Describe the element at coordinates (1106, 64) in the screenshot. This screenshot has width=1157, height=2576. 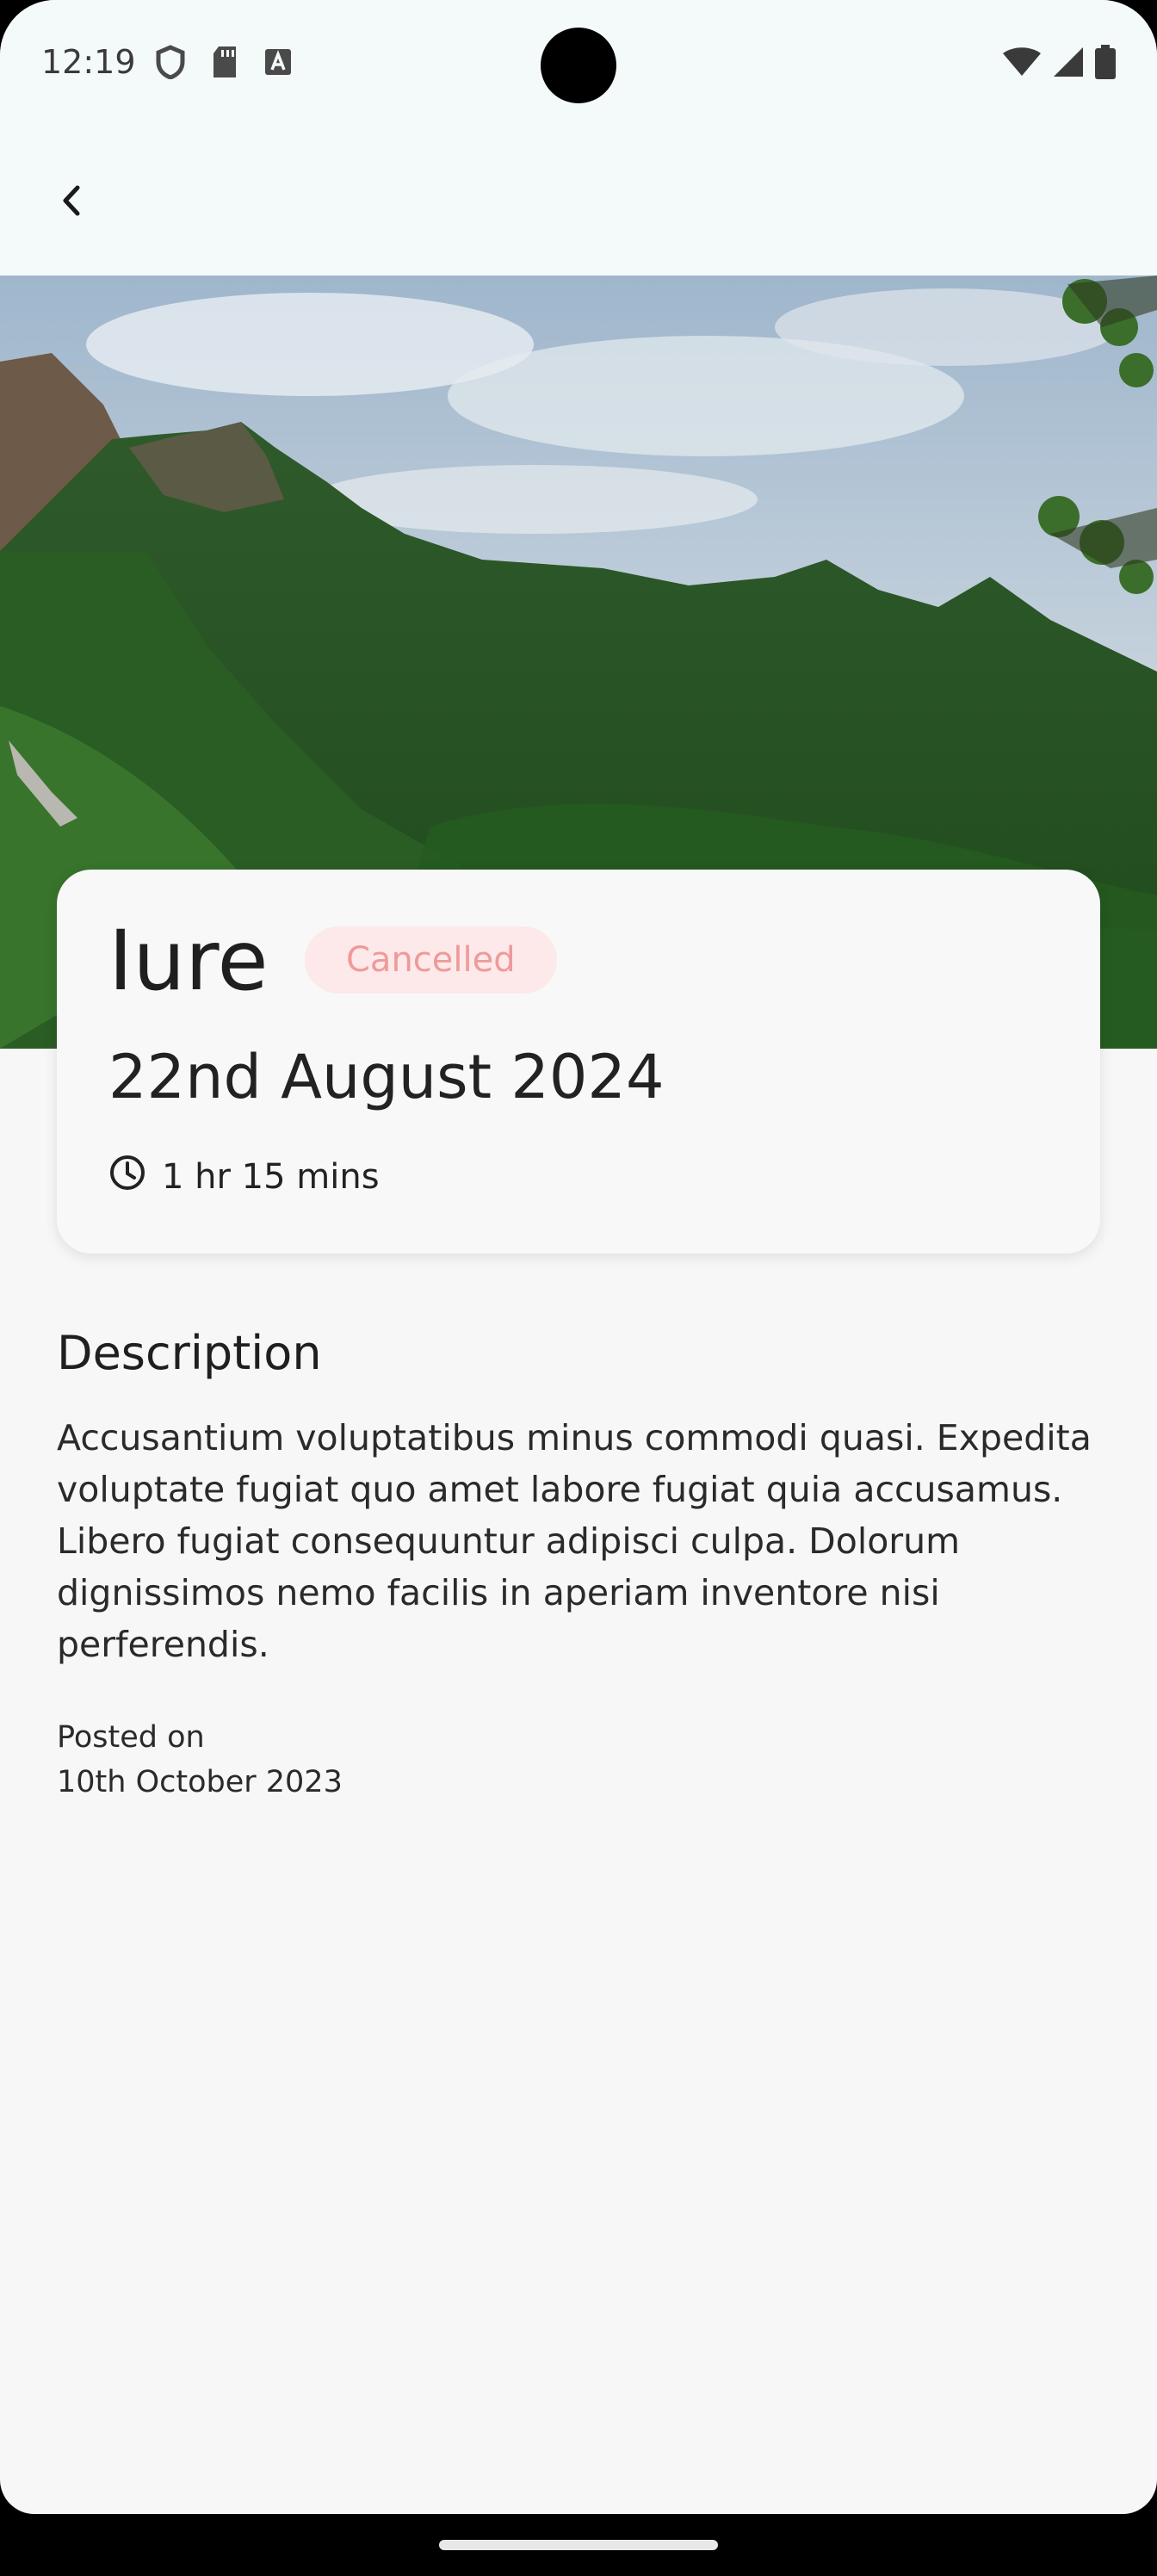
I see `battery-icon` at that location.